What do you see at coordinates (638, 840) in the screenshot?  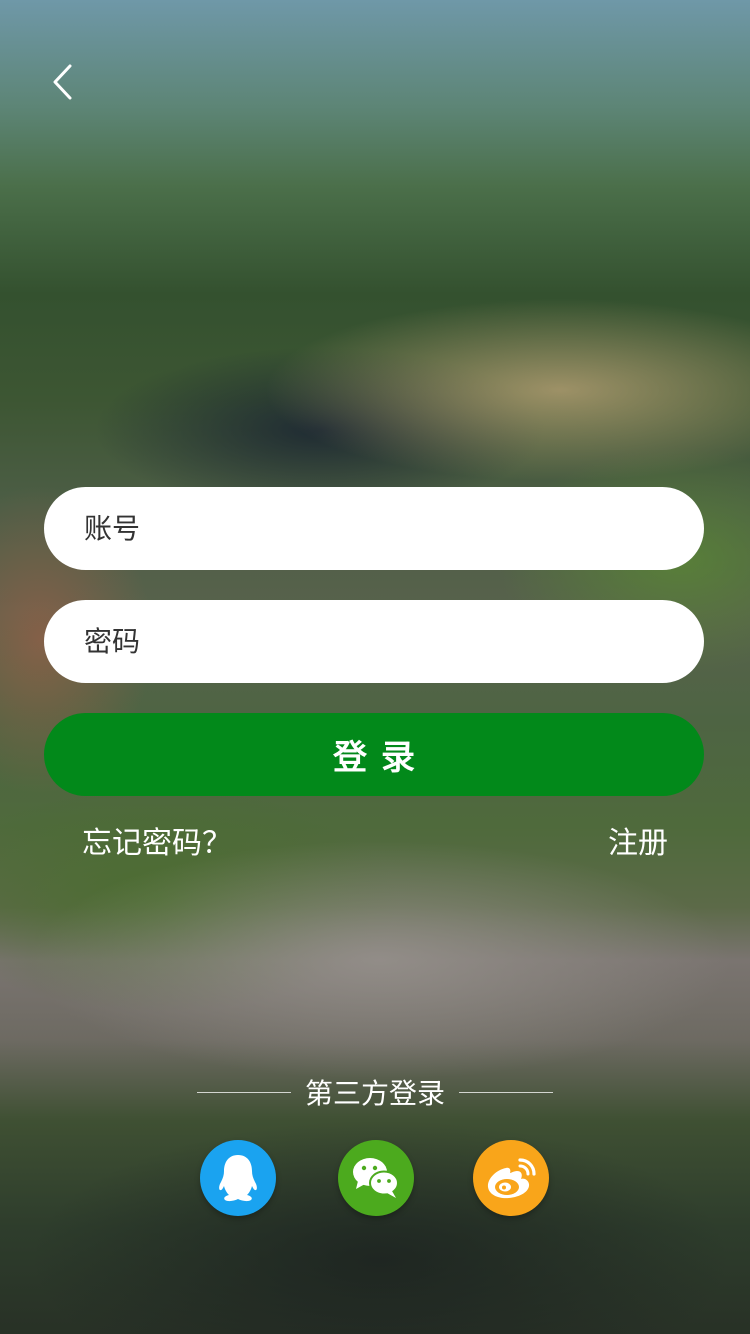 I see `register-link: 注册` at bounding box center [638, 840].